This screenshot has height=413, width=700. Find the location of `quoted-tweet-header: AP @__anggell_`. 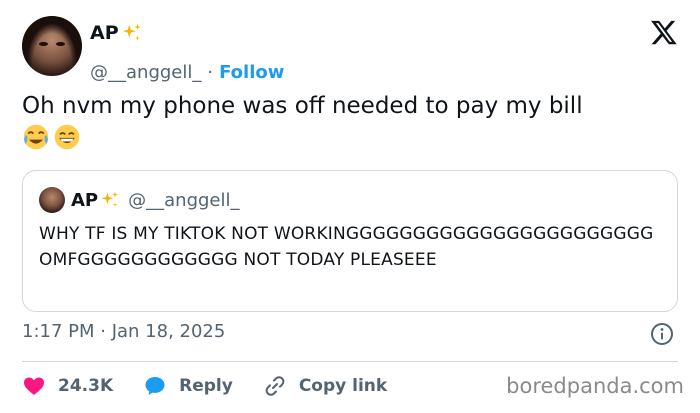

quoted-tweet-header: AP @__anggell_ is located at coordinates (139, 200).